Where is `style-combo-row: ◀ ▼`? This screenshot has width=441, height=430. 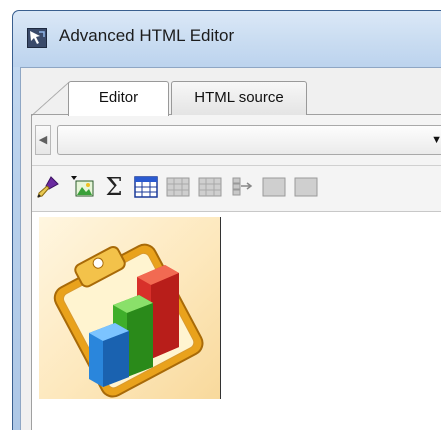
style-combo-row: ◀ ▼ is located at coordinates (236, 139).